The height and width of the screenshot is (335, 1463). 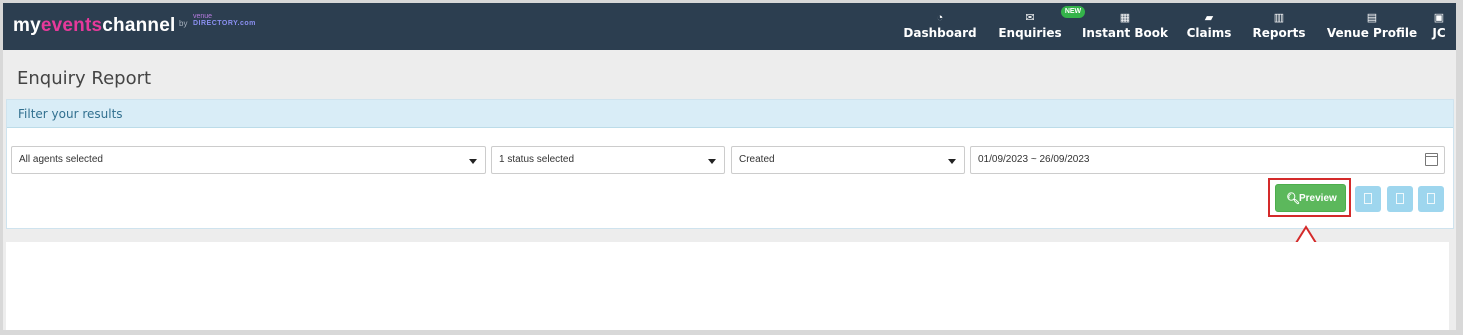 What do you see at coordinates (940, 33) in the screenshot?
I see `nav-label: Dashboard` at bounding box center [940, 33].